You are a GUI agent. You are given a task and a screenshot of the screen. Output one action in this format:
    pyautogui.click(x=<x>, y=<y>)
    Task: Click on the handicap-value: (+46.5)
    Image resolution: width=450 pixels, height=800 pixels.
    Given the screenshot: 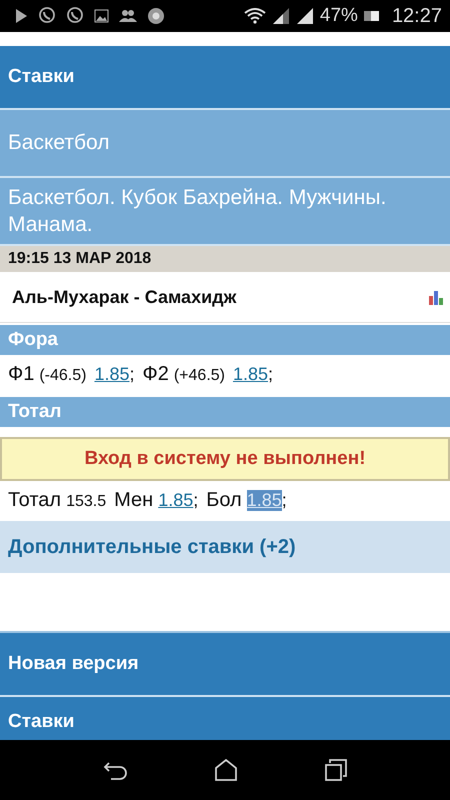 What is the action you would take?
    pyautogui.click(x=199, y=376)
    